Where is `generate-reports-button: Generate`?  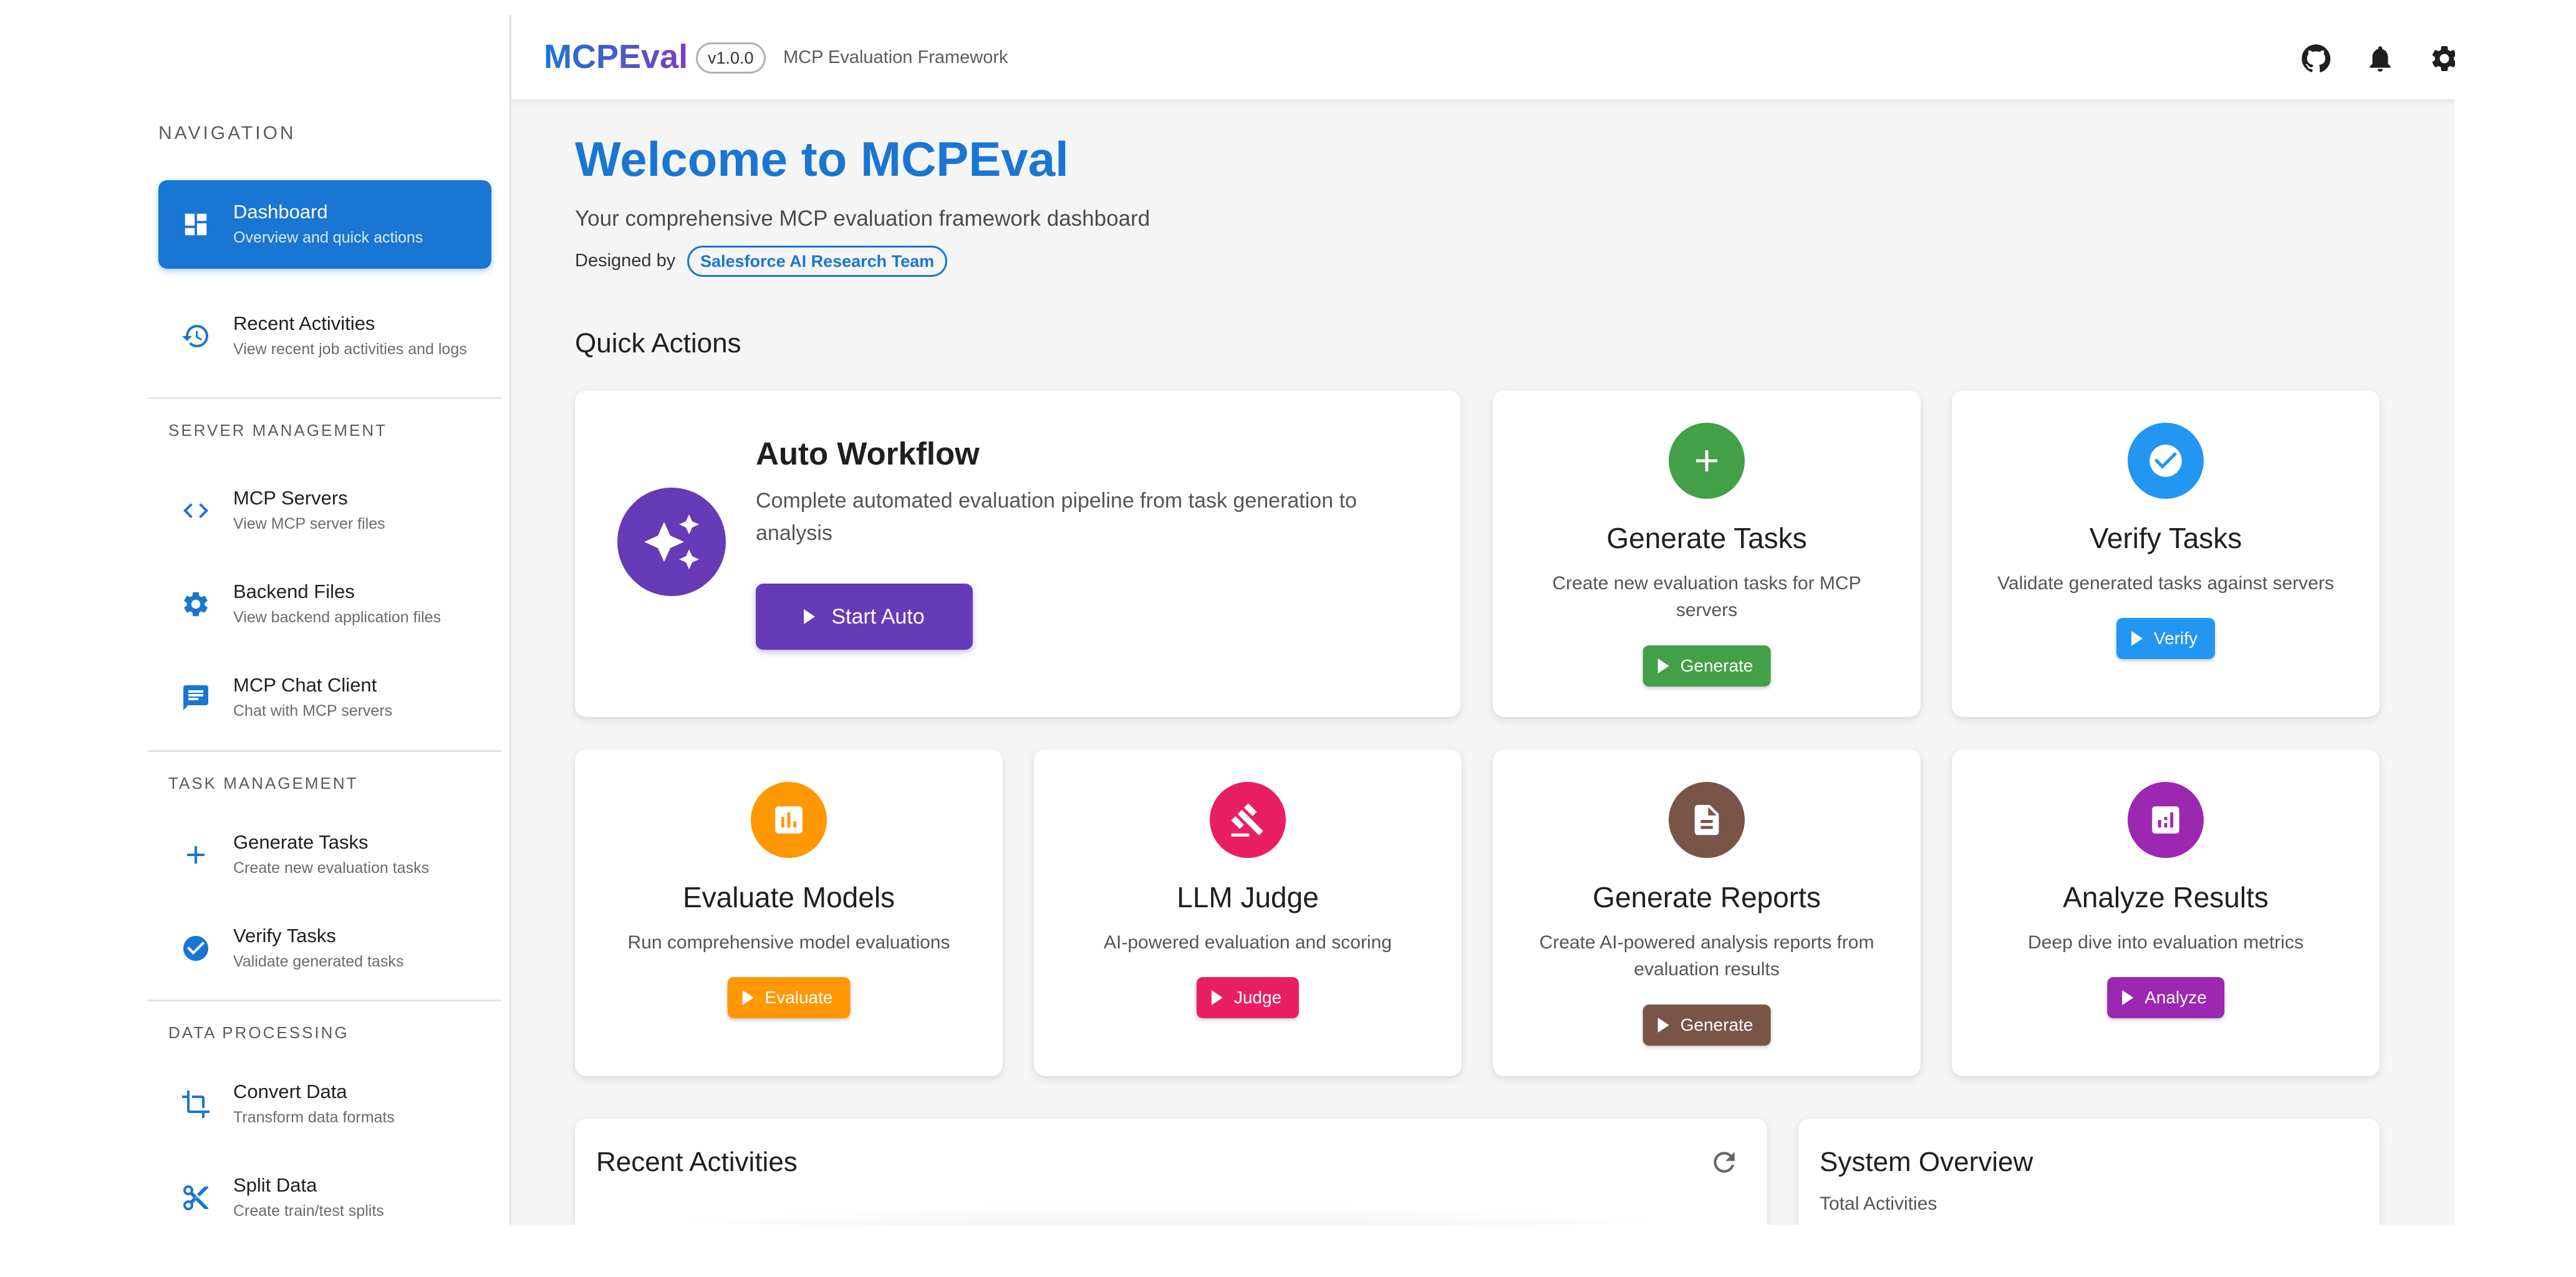
generate-reports-button: Generate is located at coordinates (1707, 1025).